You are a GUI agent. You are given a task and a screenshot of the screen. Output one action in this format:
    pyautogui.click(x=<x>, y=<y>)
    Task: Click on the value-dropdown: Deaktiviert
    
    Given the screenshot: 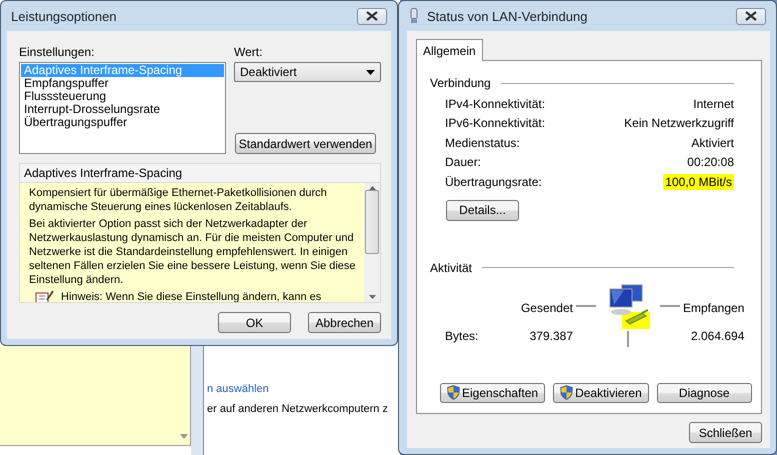 What is the action you would take?
    pyautogui.click(x=307, y=72)
    